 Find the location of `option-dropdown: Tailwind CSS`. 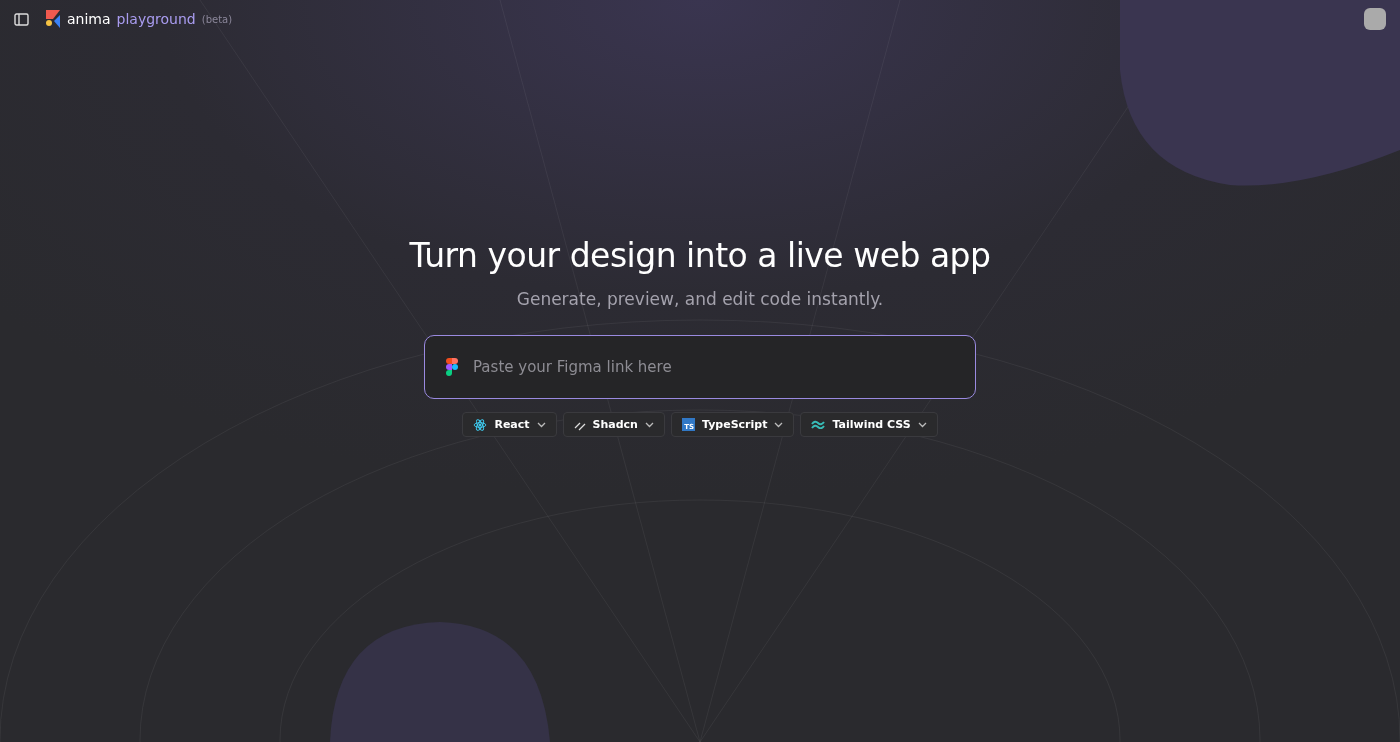

option-dropdown: Tailwind CSS is located at coordinates (869, 424).